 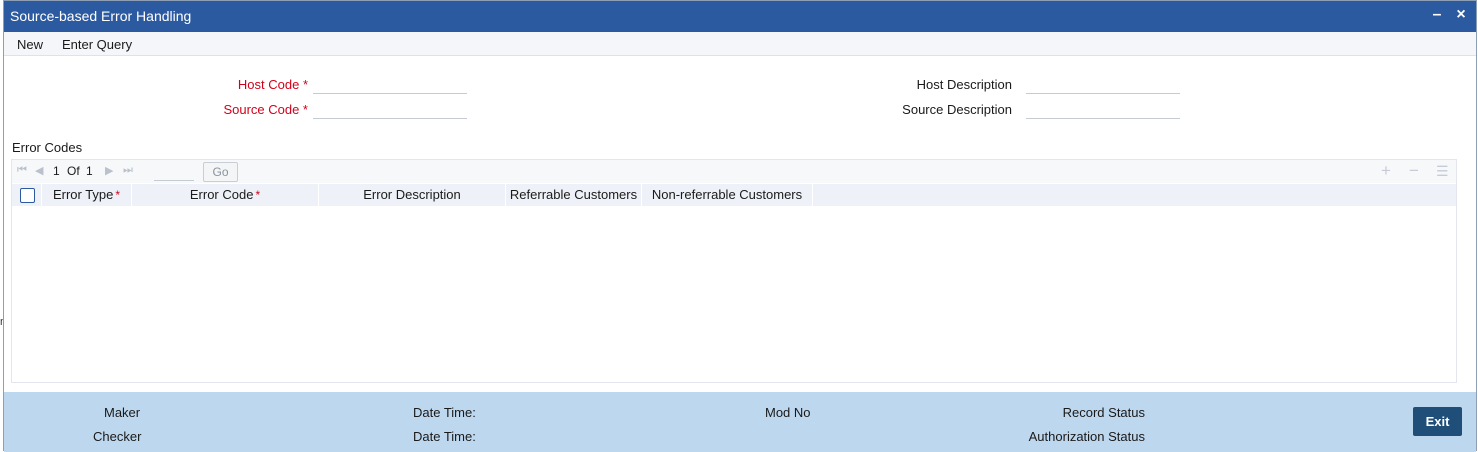 I want to click on maker-date-time-label: Date Time:, so click(x=444, y=412).